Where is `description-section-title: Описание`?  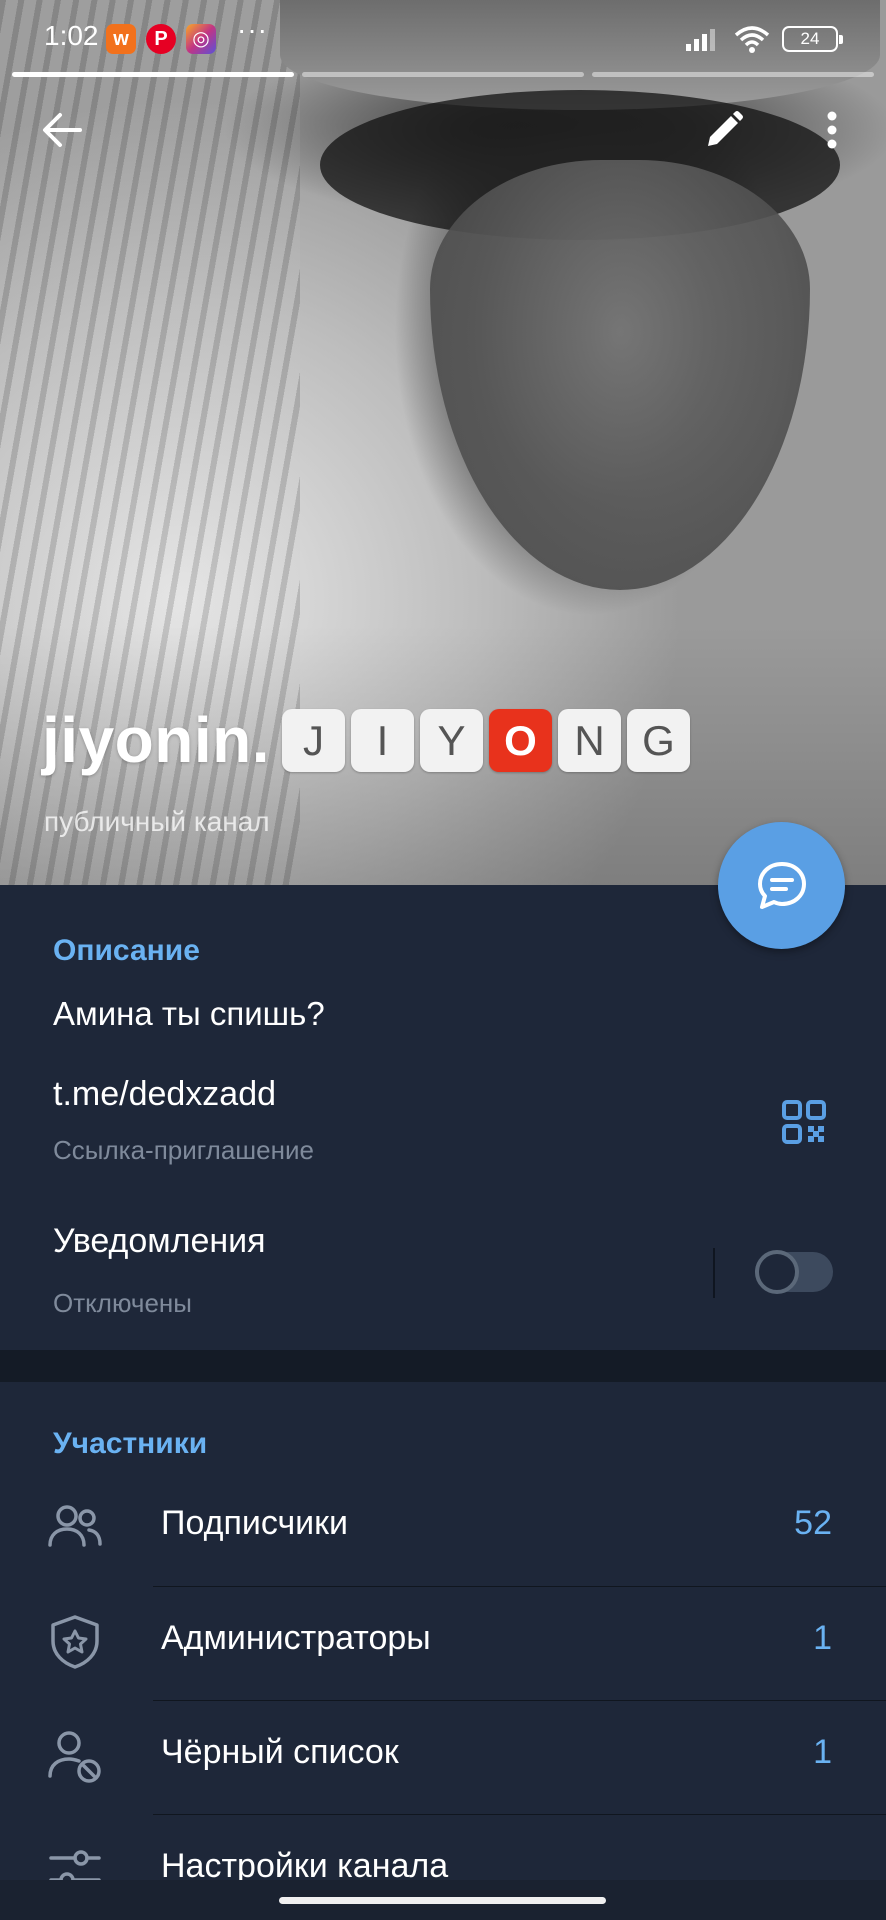
description-section-title: Описание is located at coordinates (126, 950).